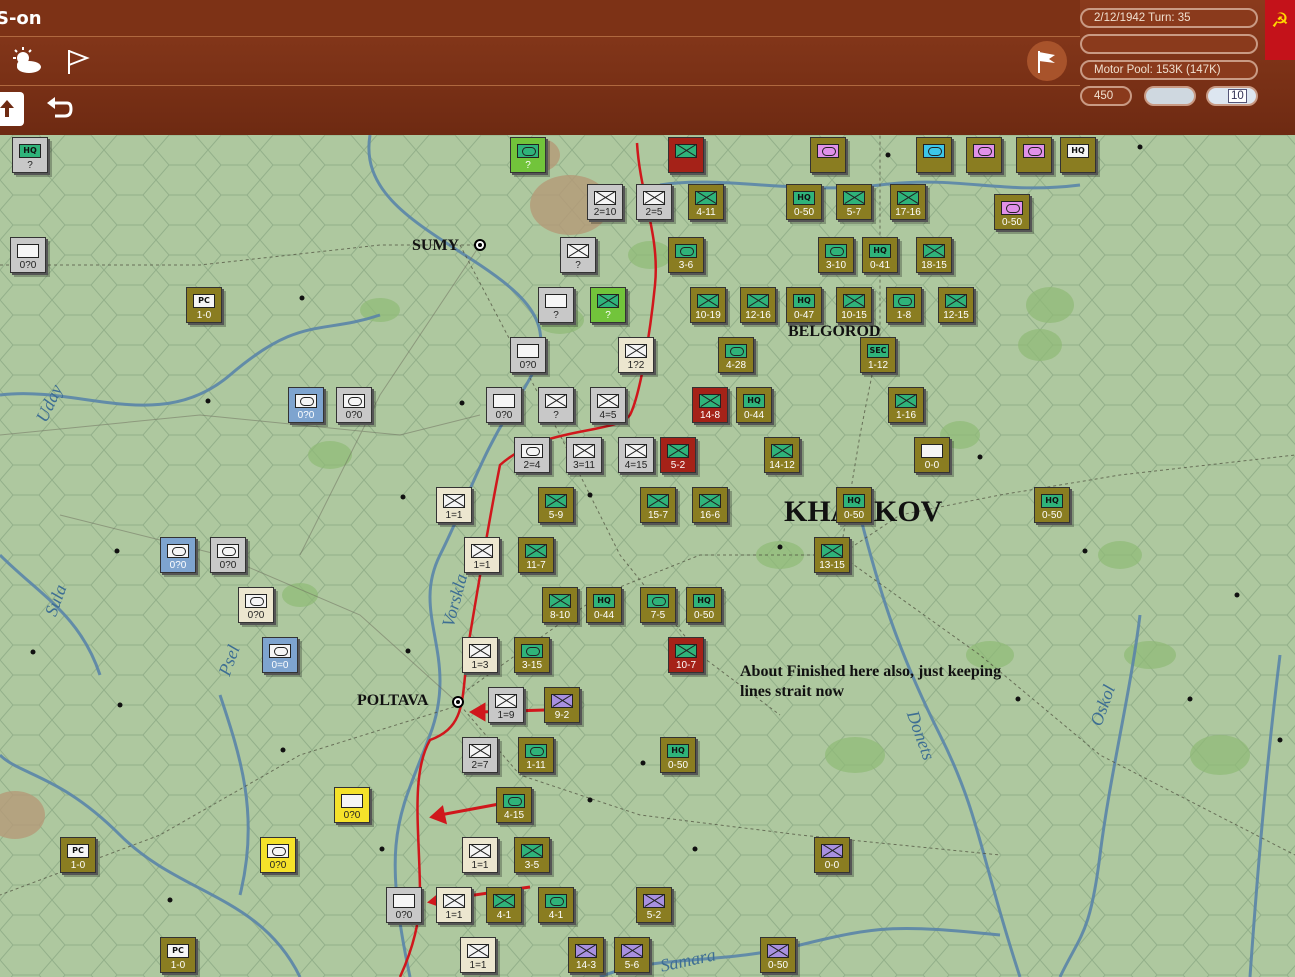 Image resolution: width=1295 pixels, height=977 pixels. What do you see at coordinates (536, 555) in the screenshot?
I see `unit-counter: 11-7` at bounding box center [536, 555].